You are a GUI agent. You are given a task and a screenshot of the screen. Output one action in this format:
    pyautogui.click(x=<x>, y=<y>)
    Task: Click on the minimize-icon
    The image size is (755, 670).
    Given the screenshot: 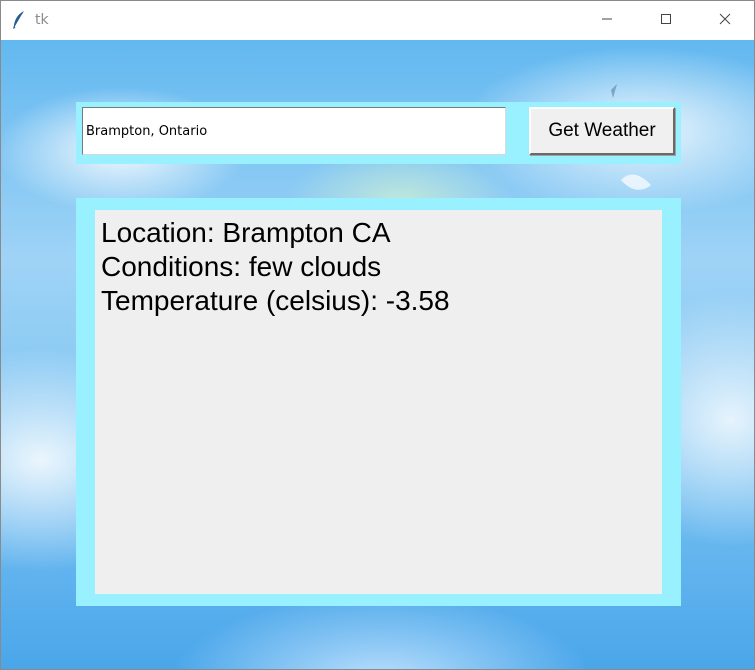 What is the action you would take?
    pyautogui.click(x=607, y=21)
    